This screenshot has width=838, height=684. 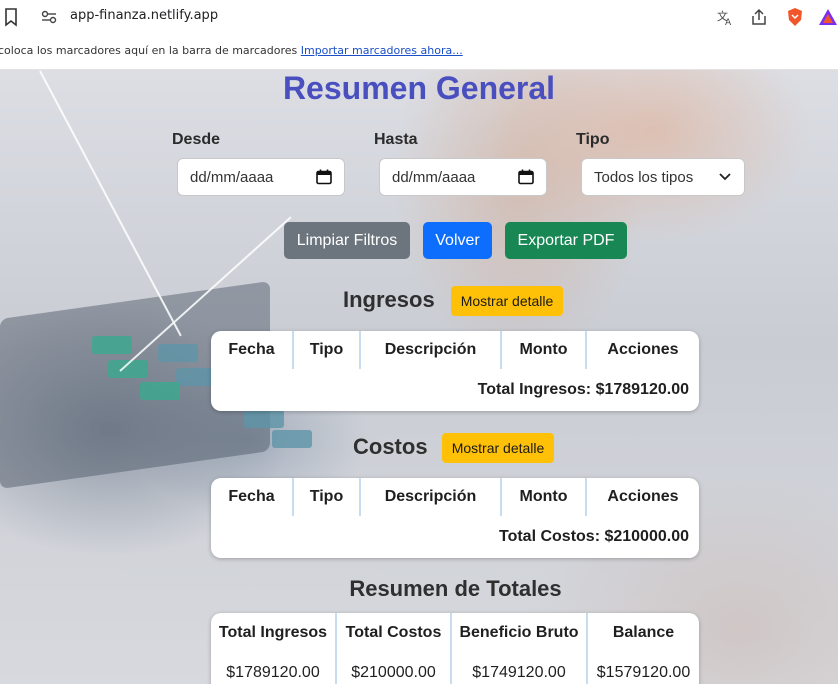 What do you see at coordinates (507, 301) in the screenshot?
I see `ingresos-show-detail-button: Mostrar detalle` at bounding box center [507, 301].